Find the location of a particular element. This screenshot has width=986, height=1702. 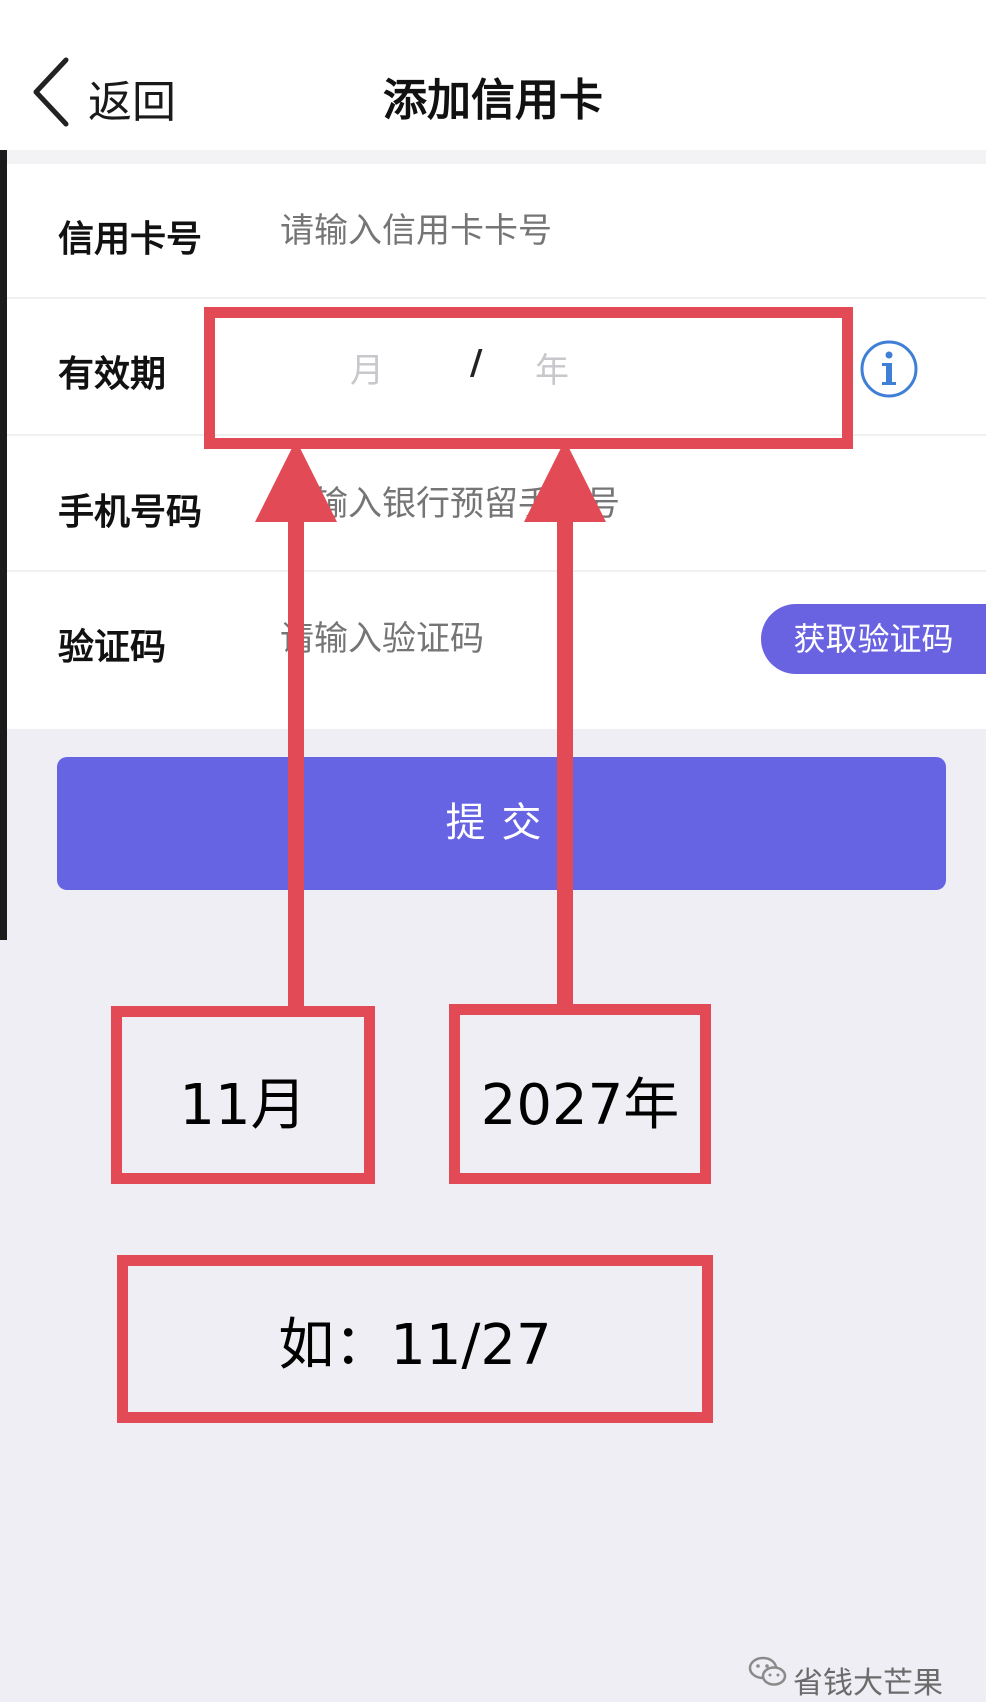

page-title: 添加信用卡 is located at coordinates (493, 100).